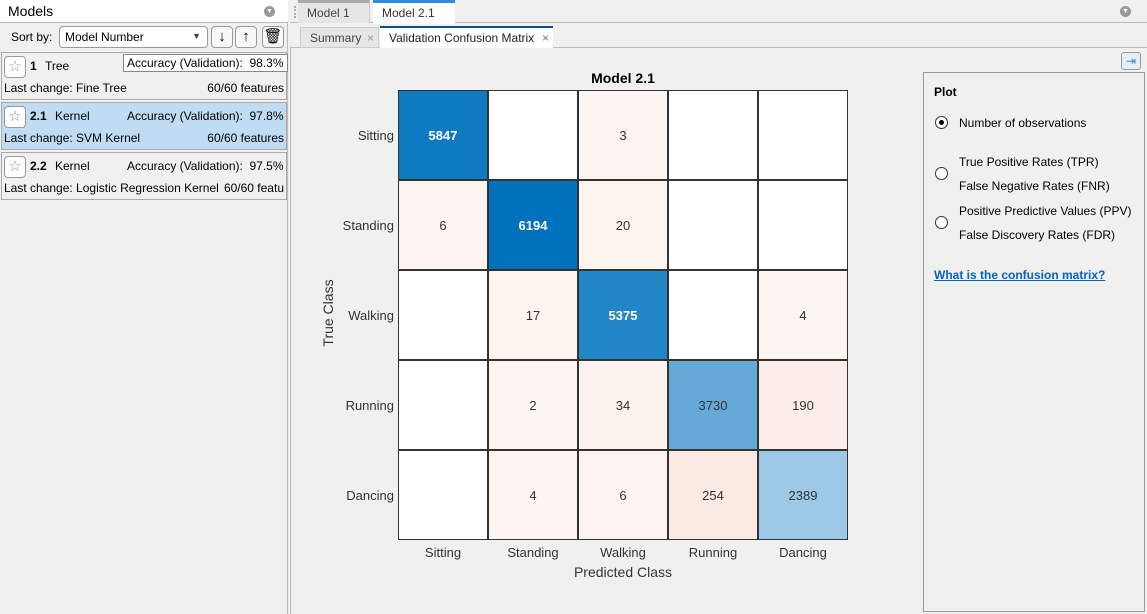  I want to click on x-tick-label: Sitting, so click(443, 552).